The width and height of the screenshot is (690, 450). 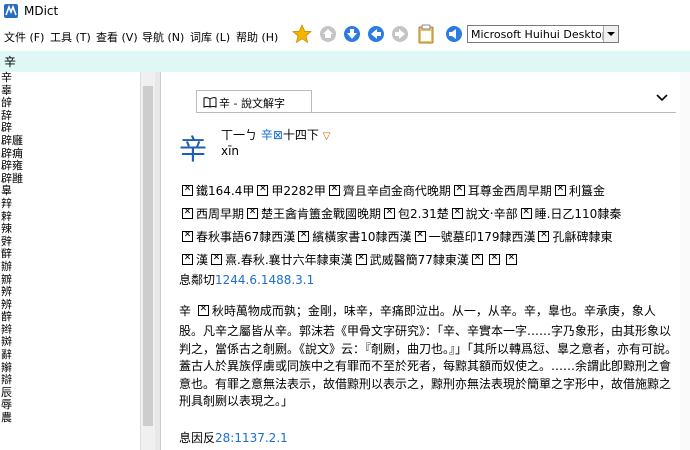 What do you see at coordinates (376, 34) in the screenshot?
I see `back-arrow-icon` at bounding box center [376, 34].